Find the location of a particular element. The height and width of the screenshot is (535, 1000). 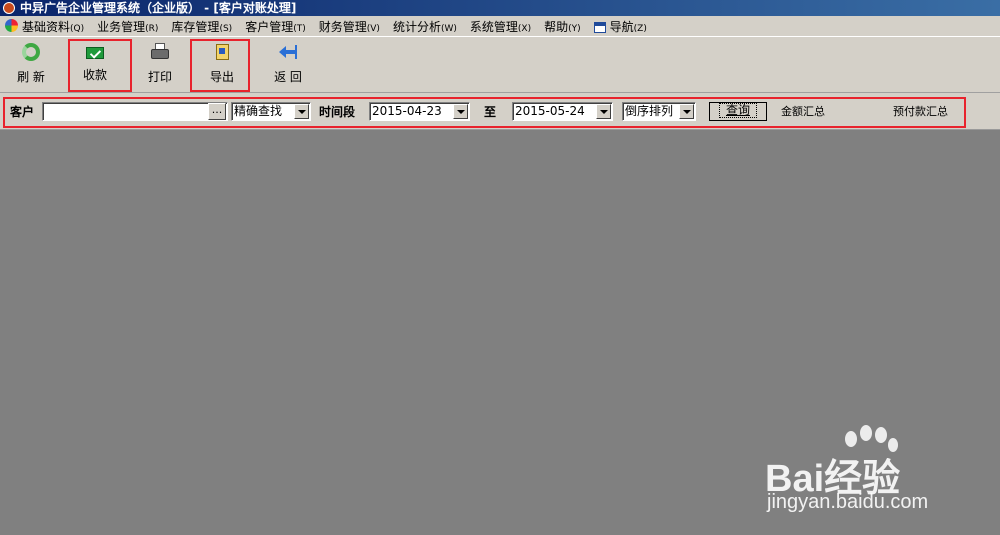

filter-highlight is located at coordinates (484, 112).